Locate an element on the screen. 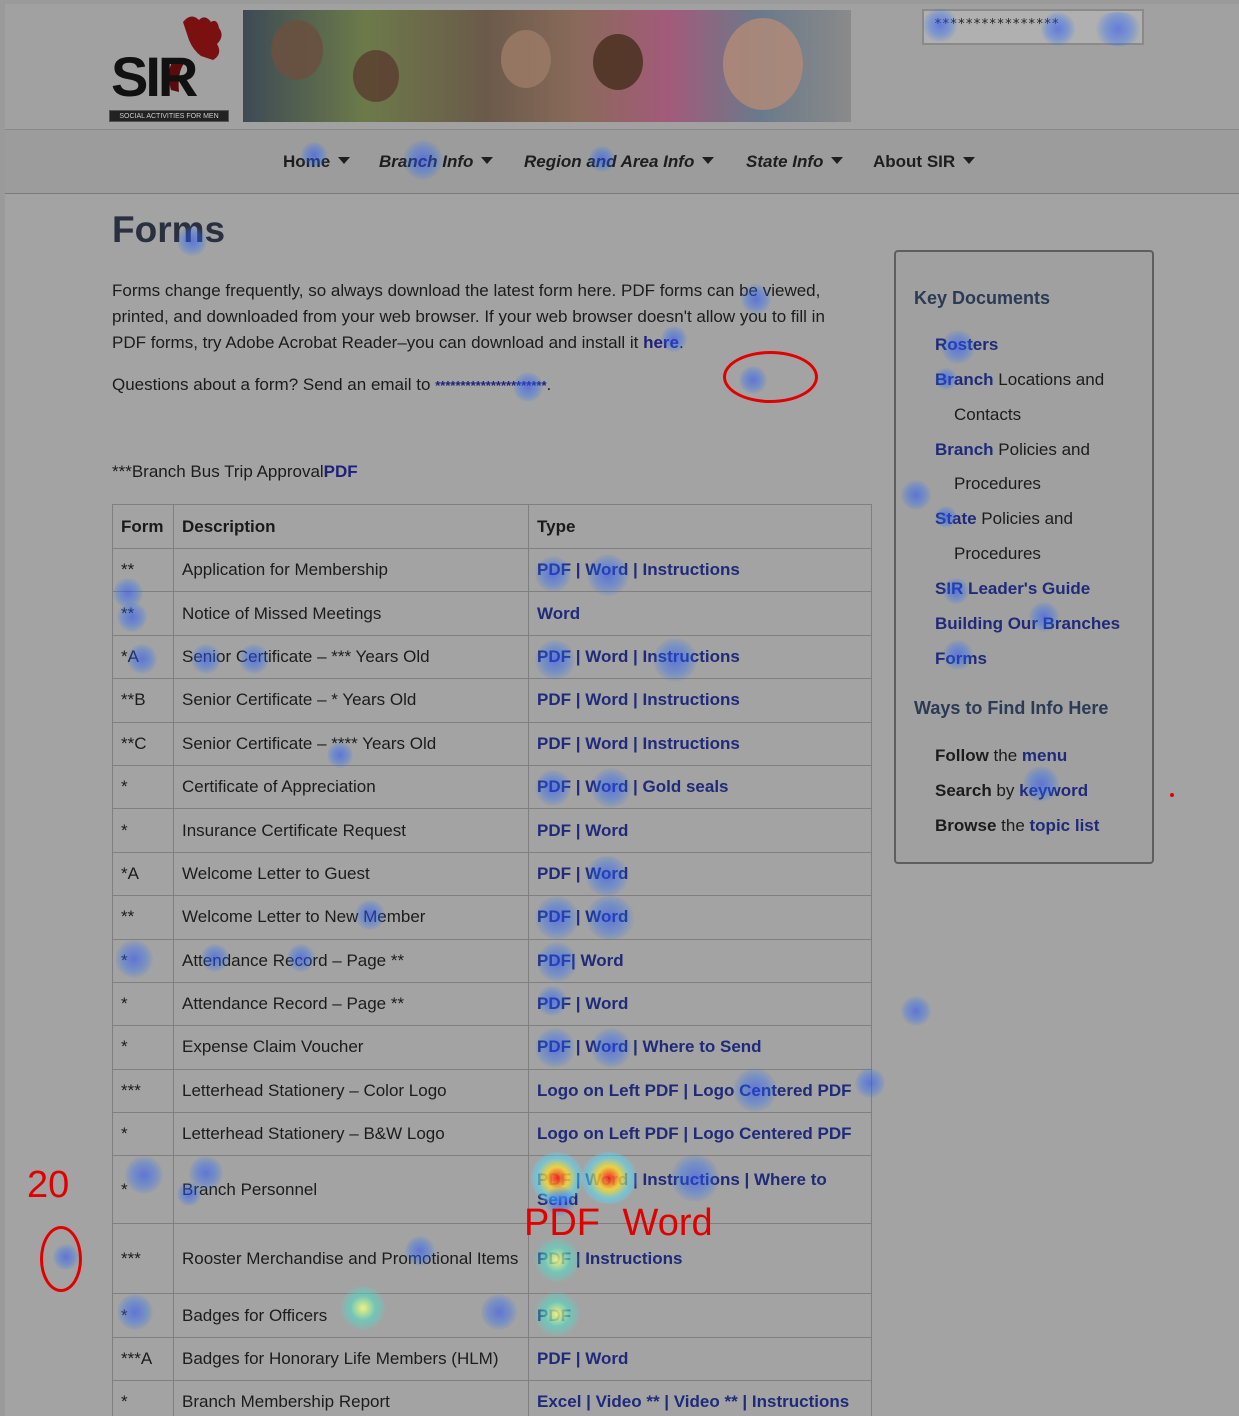 The width and height of the screenshot is (1239, 1416). header-banner-photo is located at coordinates (547, 66).